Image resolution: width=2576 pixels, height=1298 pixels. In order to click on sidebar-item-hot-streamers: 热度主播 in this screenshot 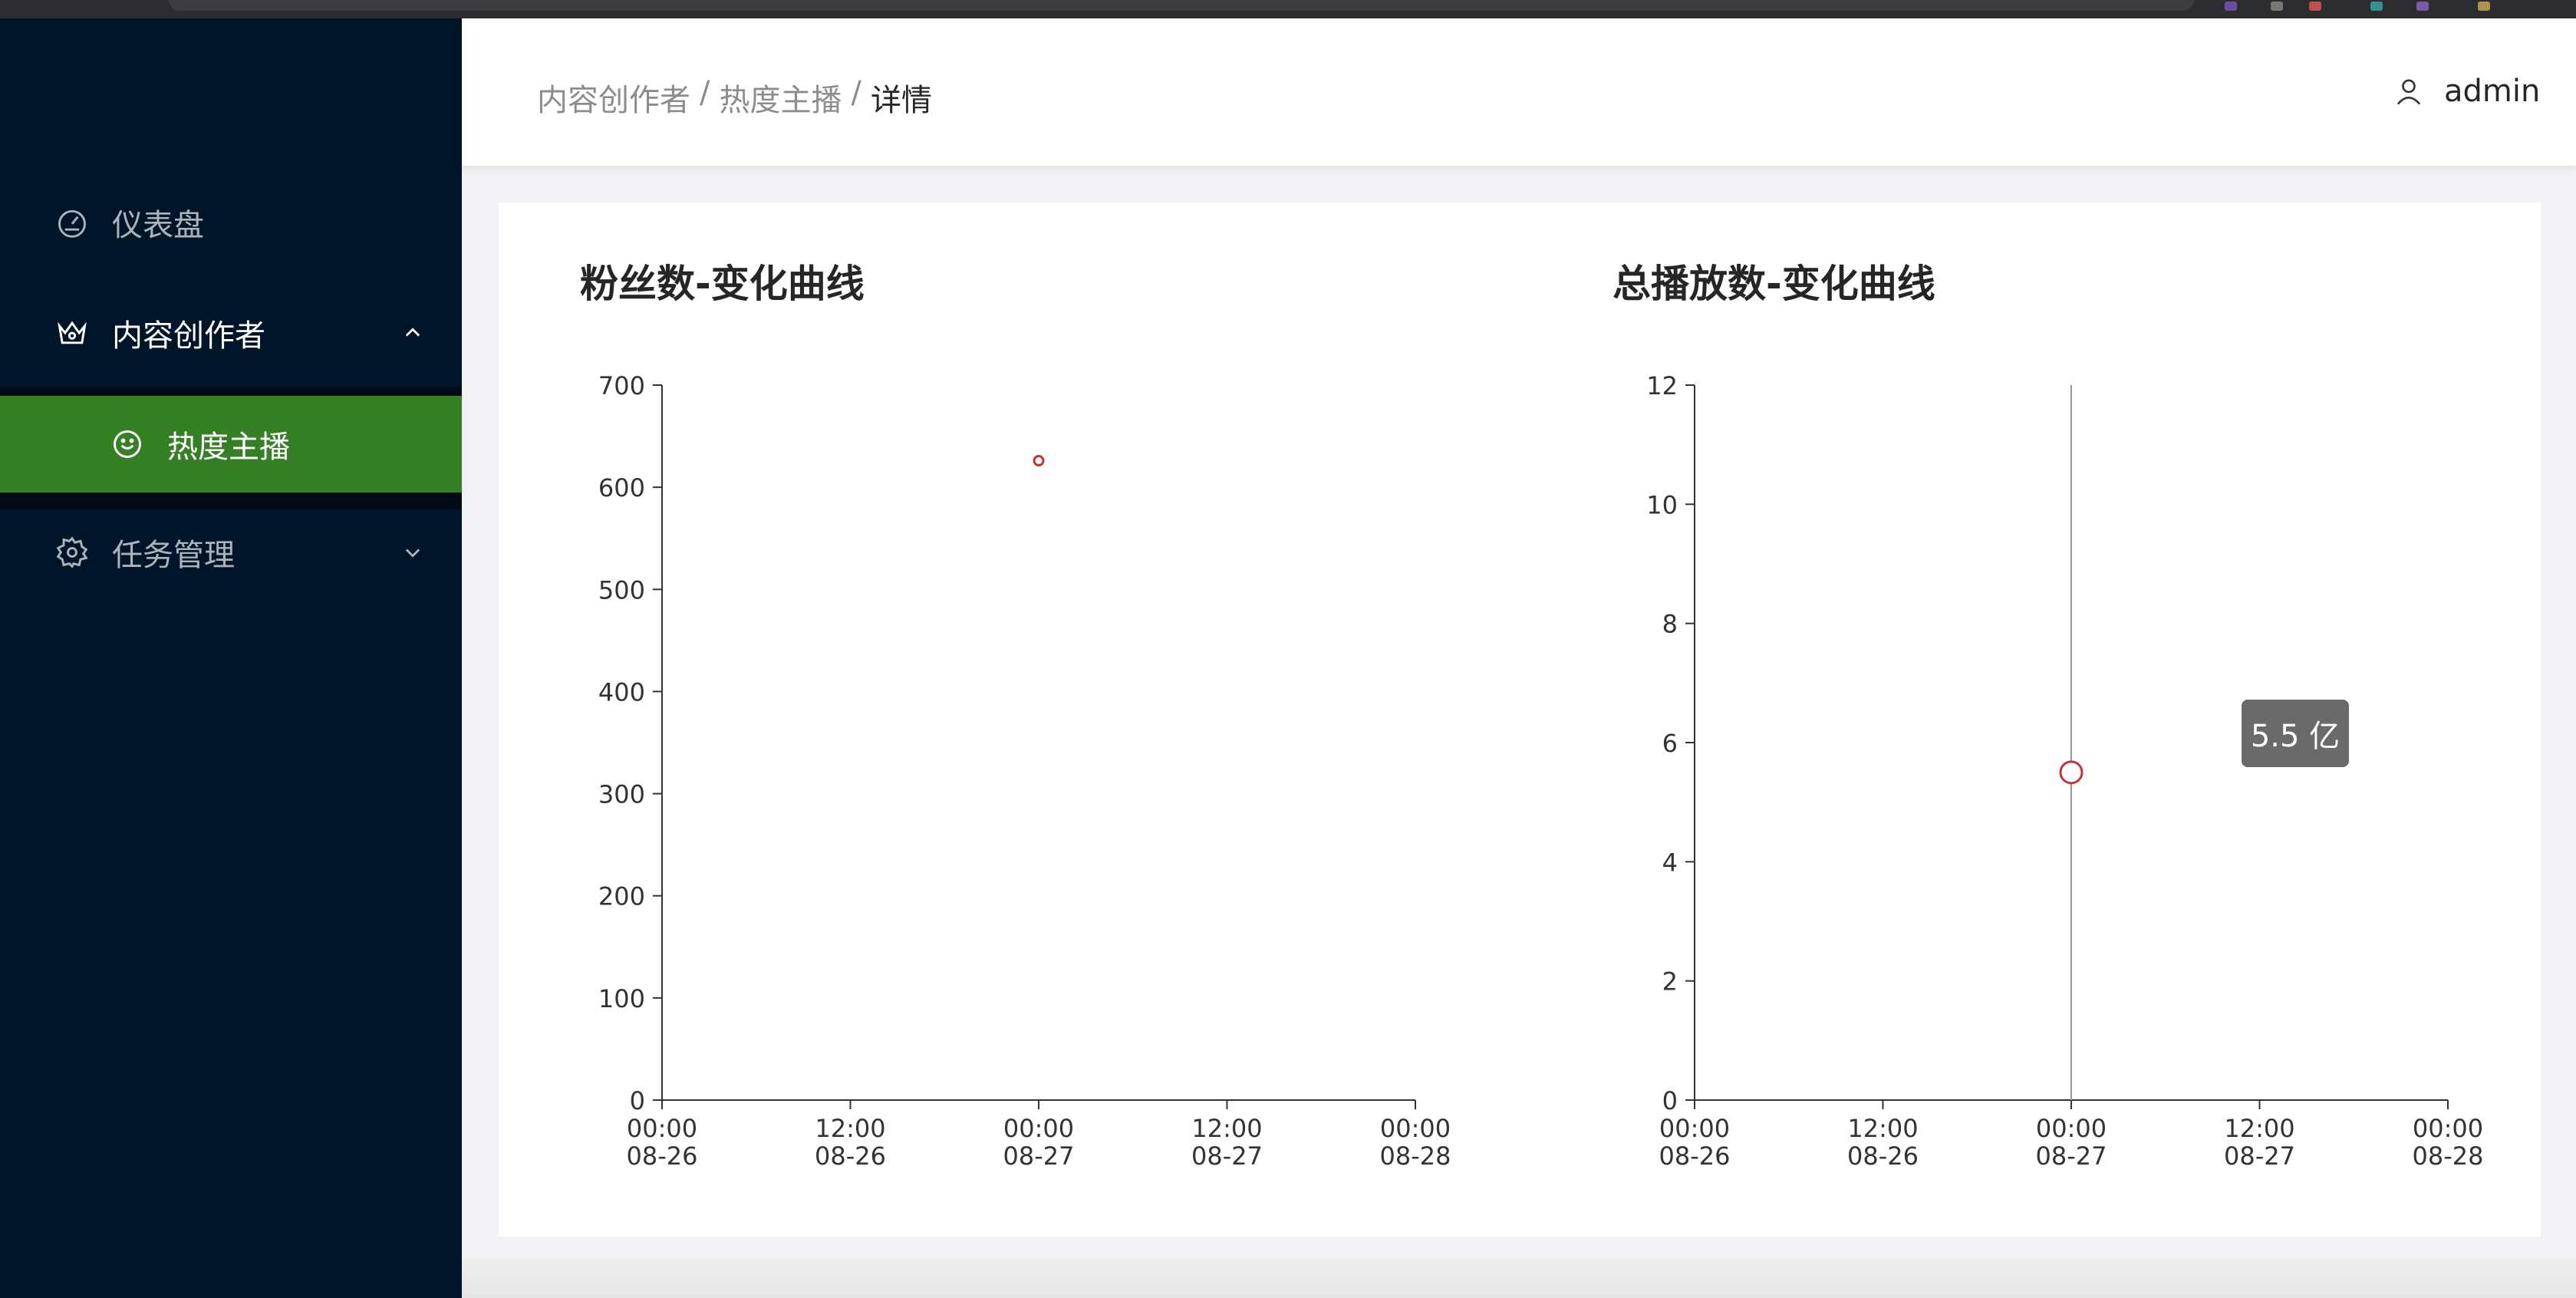, I will do `click(231, 445)`.